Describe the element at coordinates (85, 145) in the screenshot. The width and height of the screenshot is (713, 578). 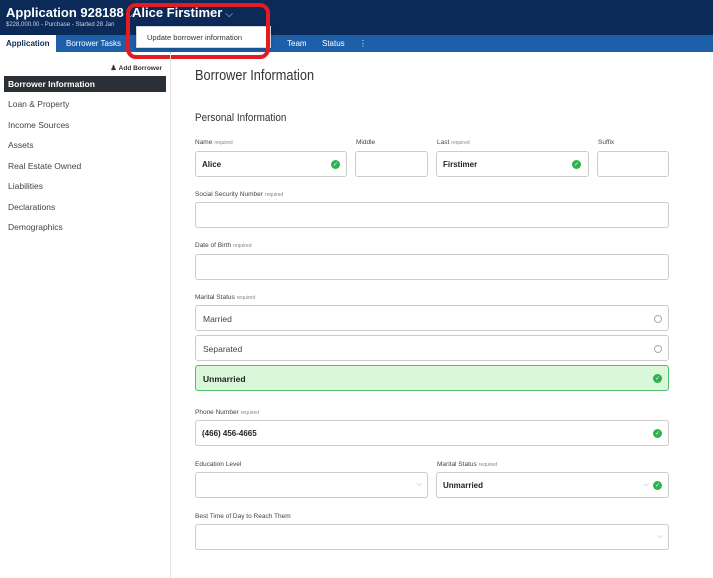
I see `sidebar-item-assets: Assets` at that location.